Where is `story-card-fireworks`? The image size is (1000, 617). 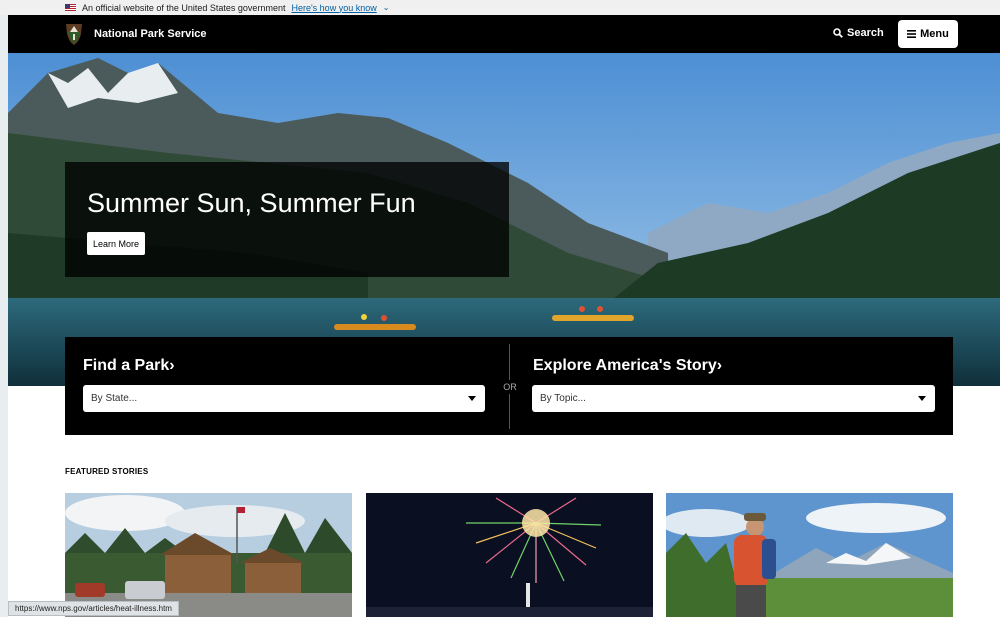
story-card-fireworks is located at coordinates (509, 555).